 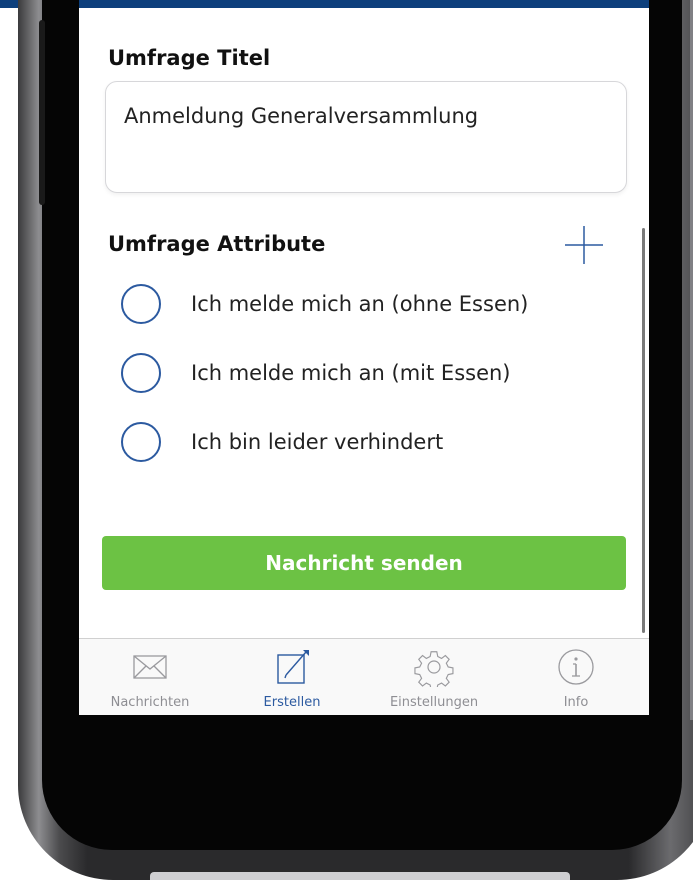 What do you see at coordinates (317, 442) in the screenshot?
I see `attribute-option-label: Ich bin leider verhindert` at bounding box center [317, 442].